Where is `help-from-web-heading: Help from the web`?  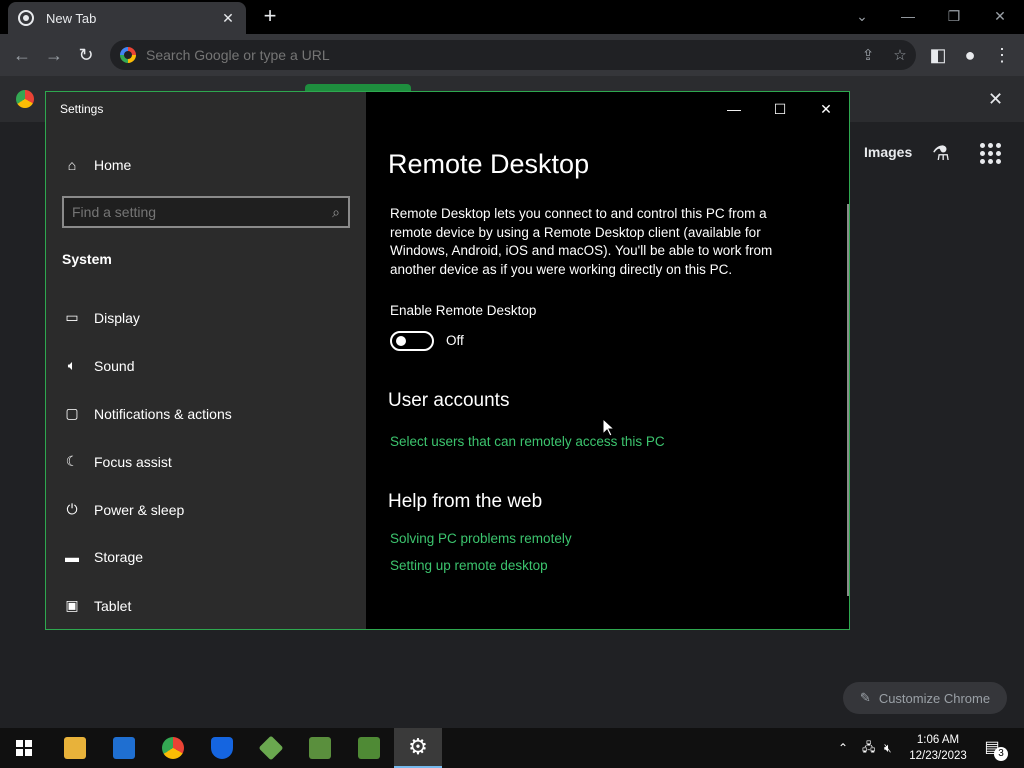 help-from-web-heading: Help from the web is located at coordinates (465, 501).